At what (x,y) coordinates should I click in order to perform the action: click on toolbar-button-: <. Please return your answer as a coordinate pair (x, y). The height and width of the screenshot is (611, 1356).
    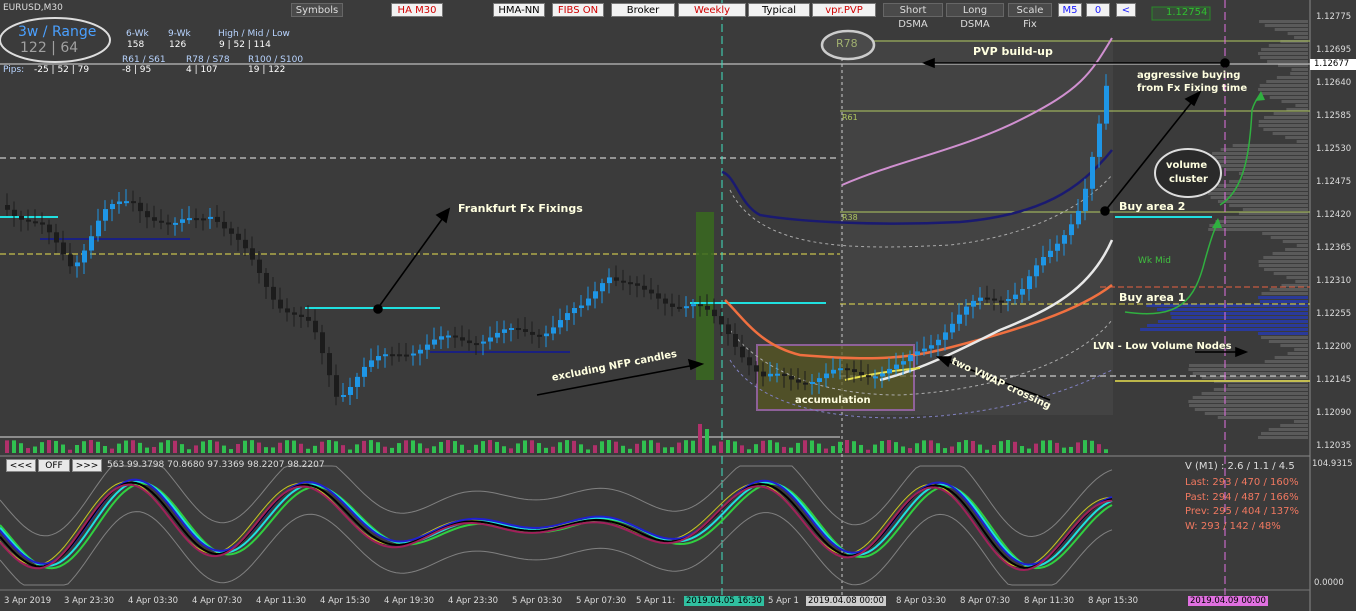
    Looking at the image, I should click on (1126, 10).